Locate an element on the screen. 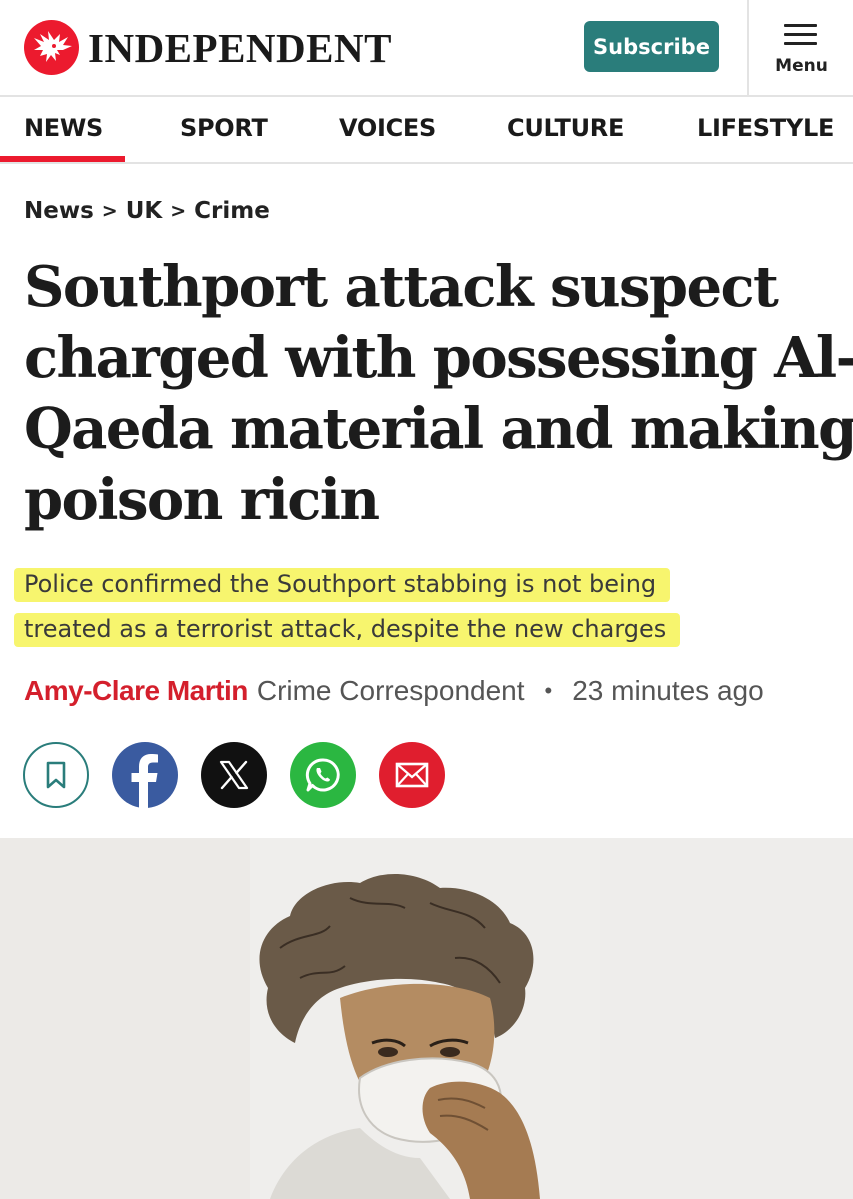 The height and width of the screenshot is (1199, 853). publish-time: 23 minutes ago is located at coordinates (668, 690).